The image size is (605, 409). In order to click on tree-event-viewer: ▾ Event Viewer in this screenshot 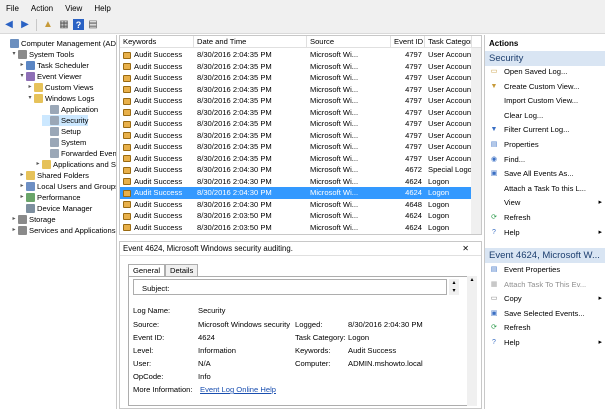, I will do `click(50, 76)`.